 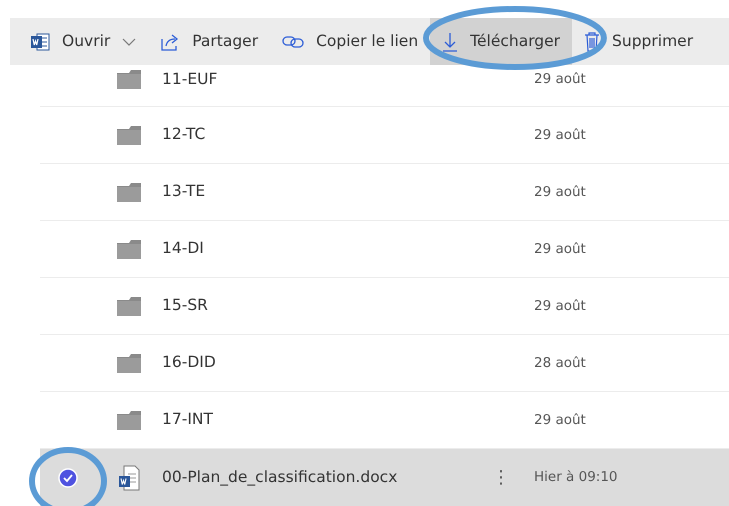 What do you see at coordinates (501, 41) in the screenshot?
I see `toolbar-button: Télécharger` at bounding box center [501, 41].